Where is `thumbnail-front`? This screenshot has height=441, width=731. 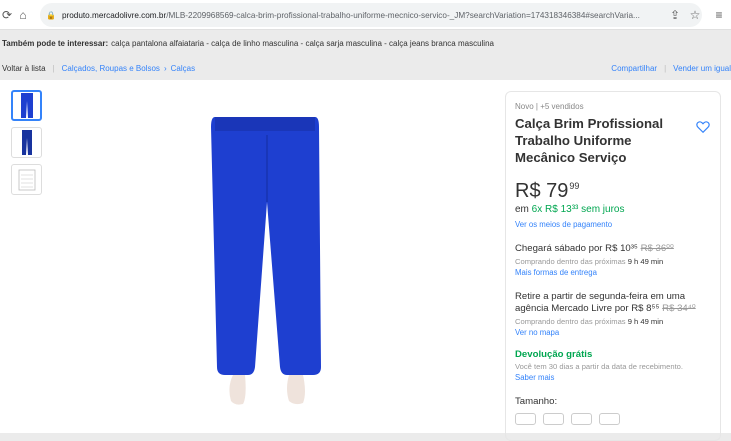
thumbnail-front is located at coordinates (26, 105).